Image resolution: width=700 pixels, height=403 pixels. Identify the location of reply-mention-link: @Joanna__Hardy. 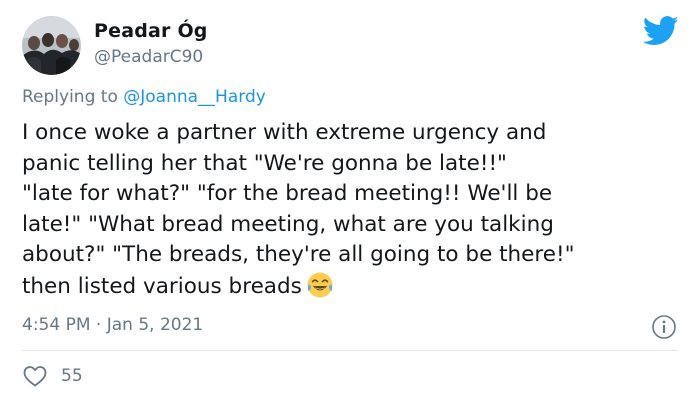
(194, 97).